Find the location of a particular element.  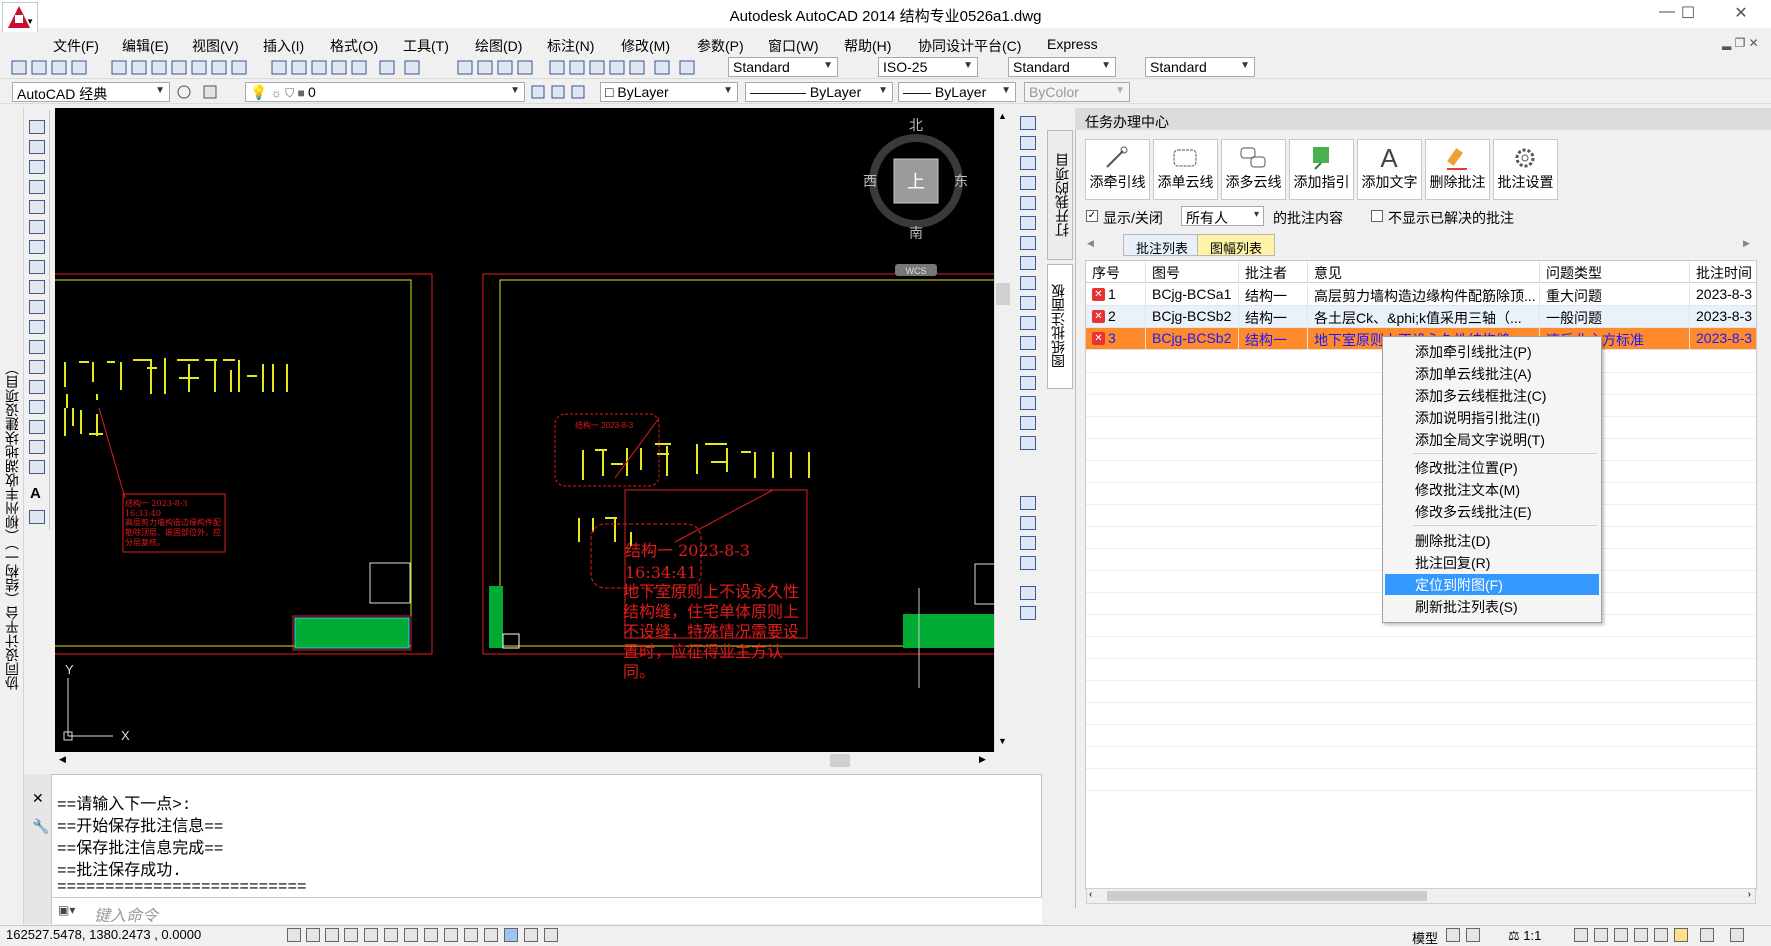

doc-window-controls: ▂ ❐ ✕ is located at coordinates (1740, 43).